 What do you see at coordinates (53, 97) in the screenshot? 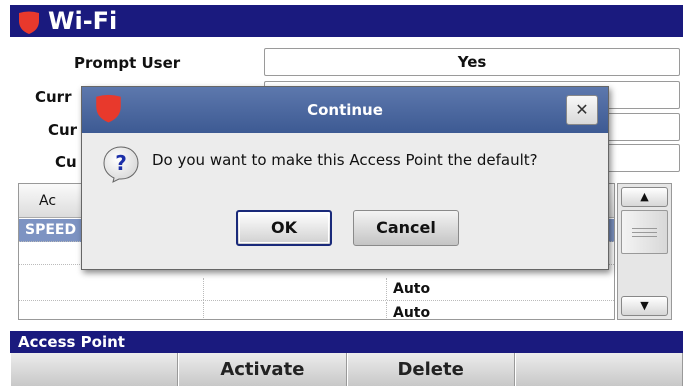
I see `current-row-label: Curr` at bounding box center [53, 97].